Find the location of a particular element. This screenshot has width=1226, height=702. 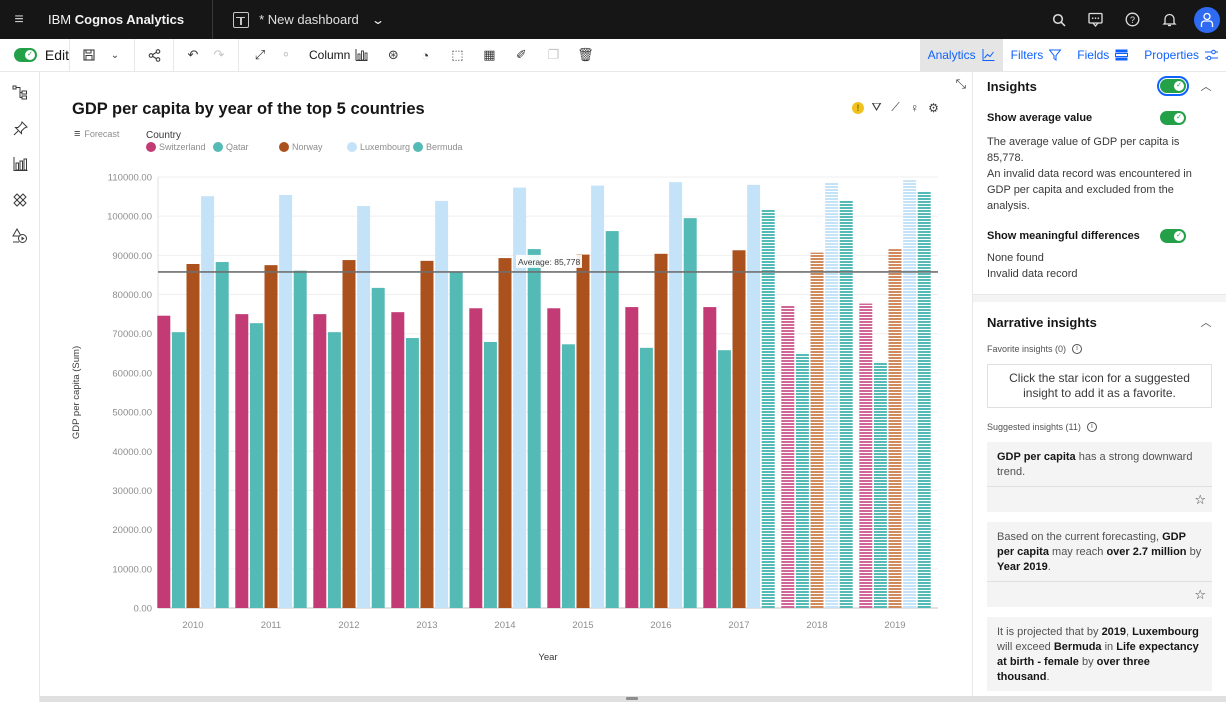

chevron-down-icon: ⌄ is located at coordinates (378, 20).